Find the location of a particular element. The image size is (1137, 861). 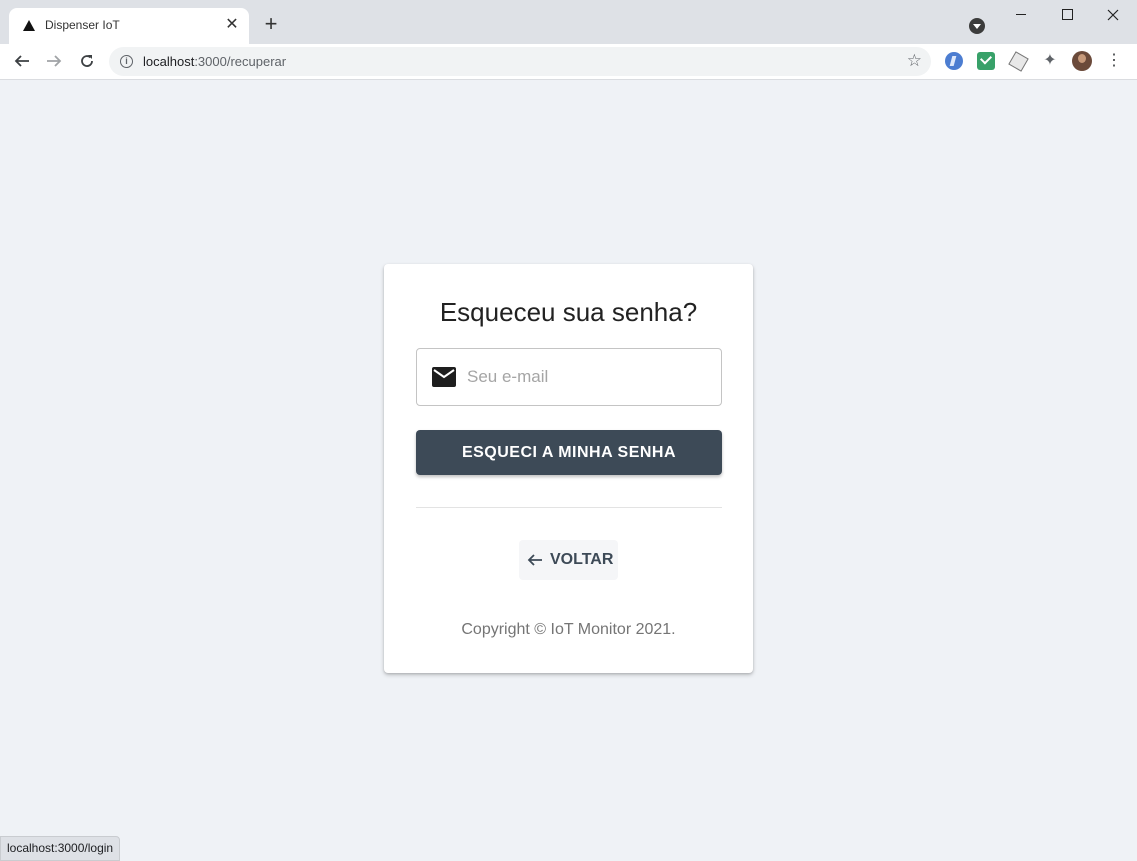

site-info-icon: i is located at coordinates (126, 61).